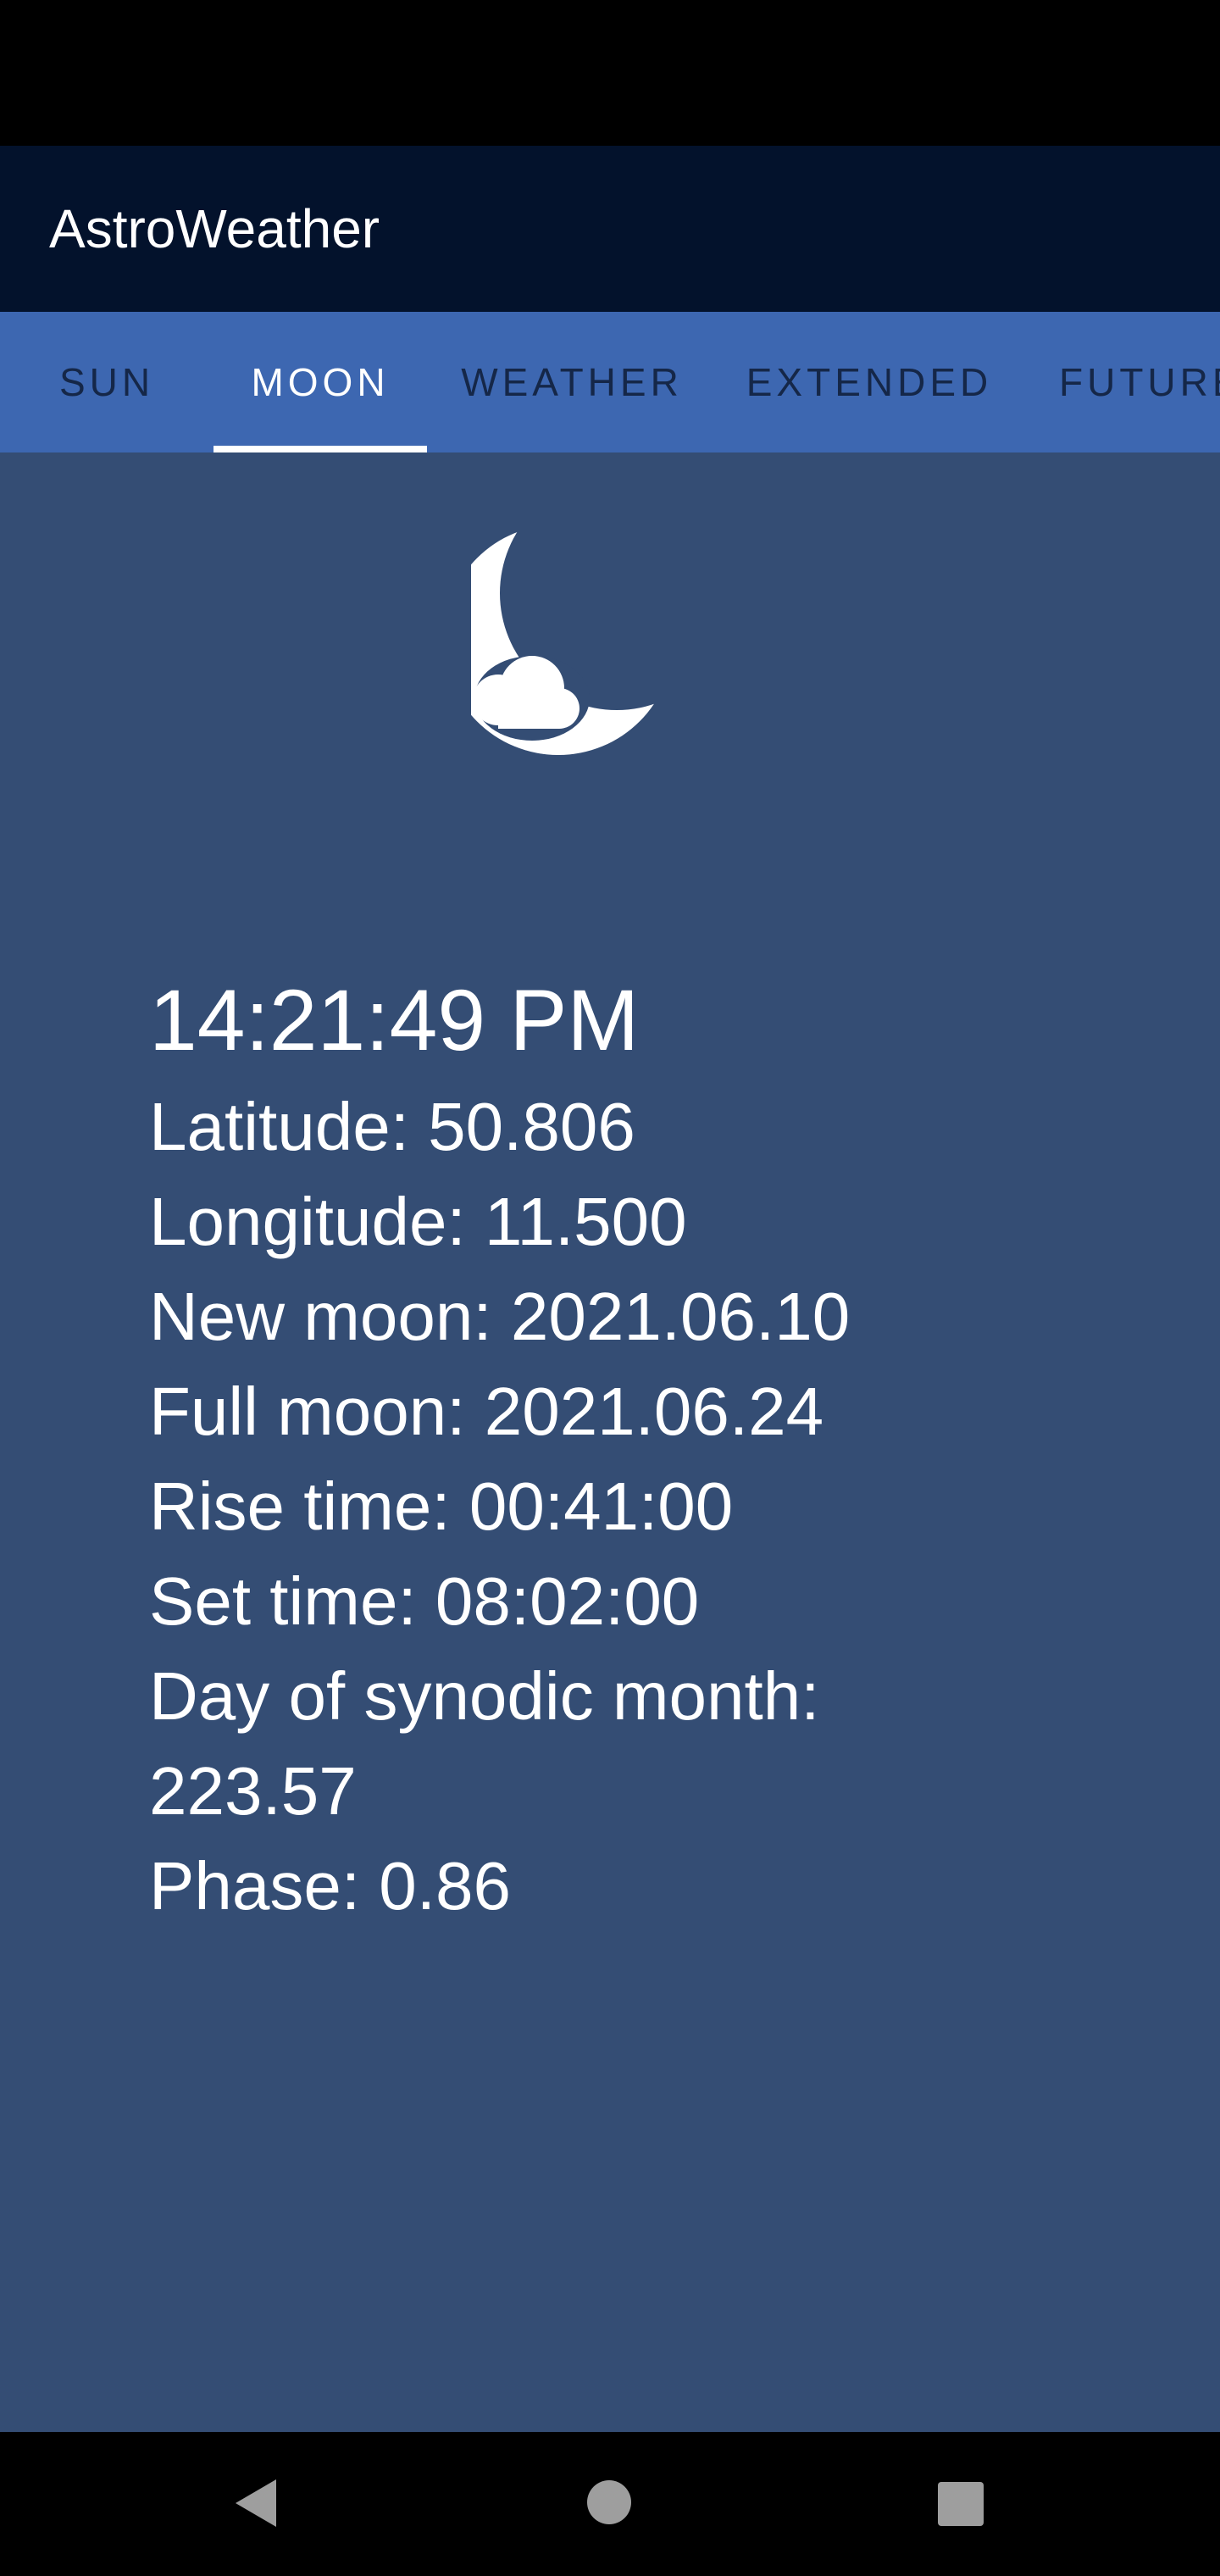 Image resolution: width=1220 pixels, height=2576 pixels. What do you see at coordinates (253, 1791) in the screenshot?
I see `synodic-month-value: 223.57` at bounding box center [253, 1791].